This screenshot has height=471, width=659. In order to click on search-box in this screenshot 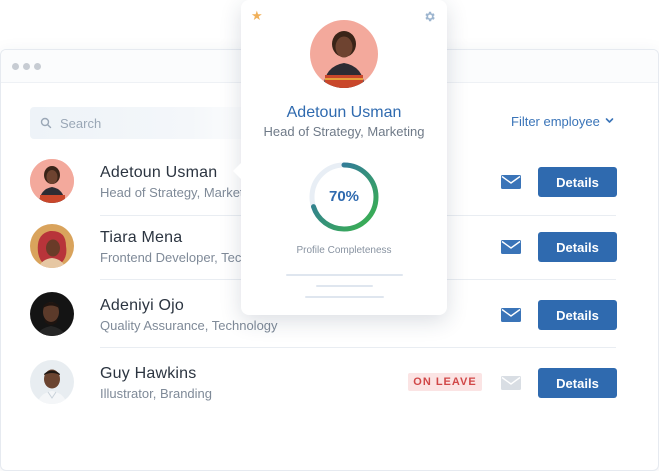, I will do `click(145, 123)`.